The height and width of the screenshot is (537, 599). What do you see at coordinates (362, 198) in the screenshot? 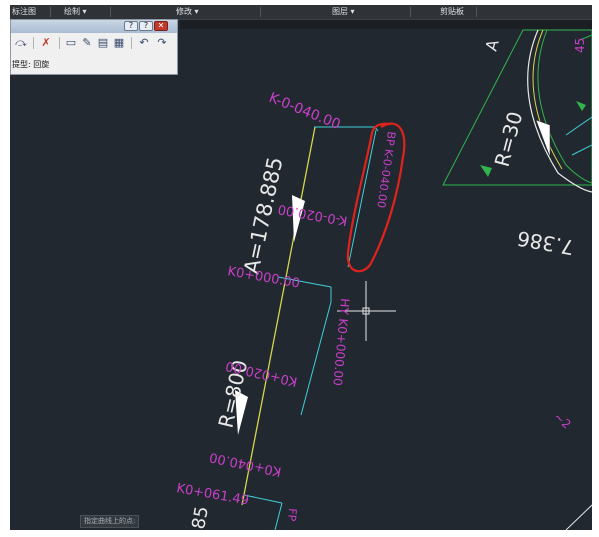
I see `tick-bp` at bounding box center [362, 198].